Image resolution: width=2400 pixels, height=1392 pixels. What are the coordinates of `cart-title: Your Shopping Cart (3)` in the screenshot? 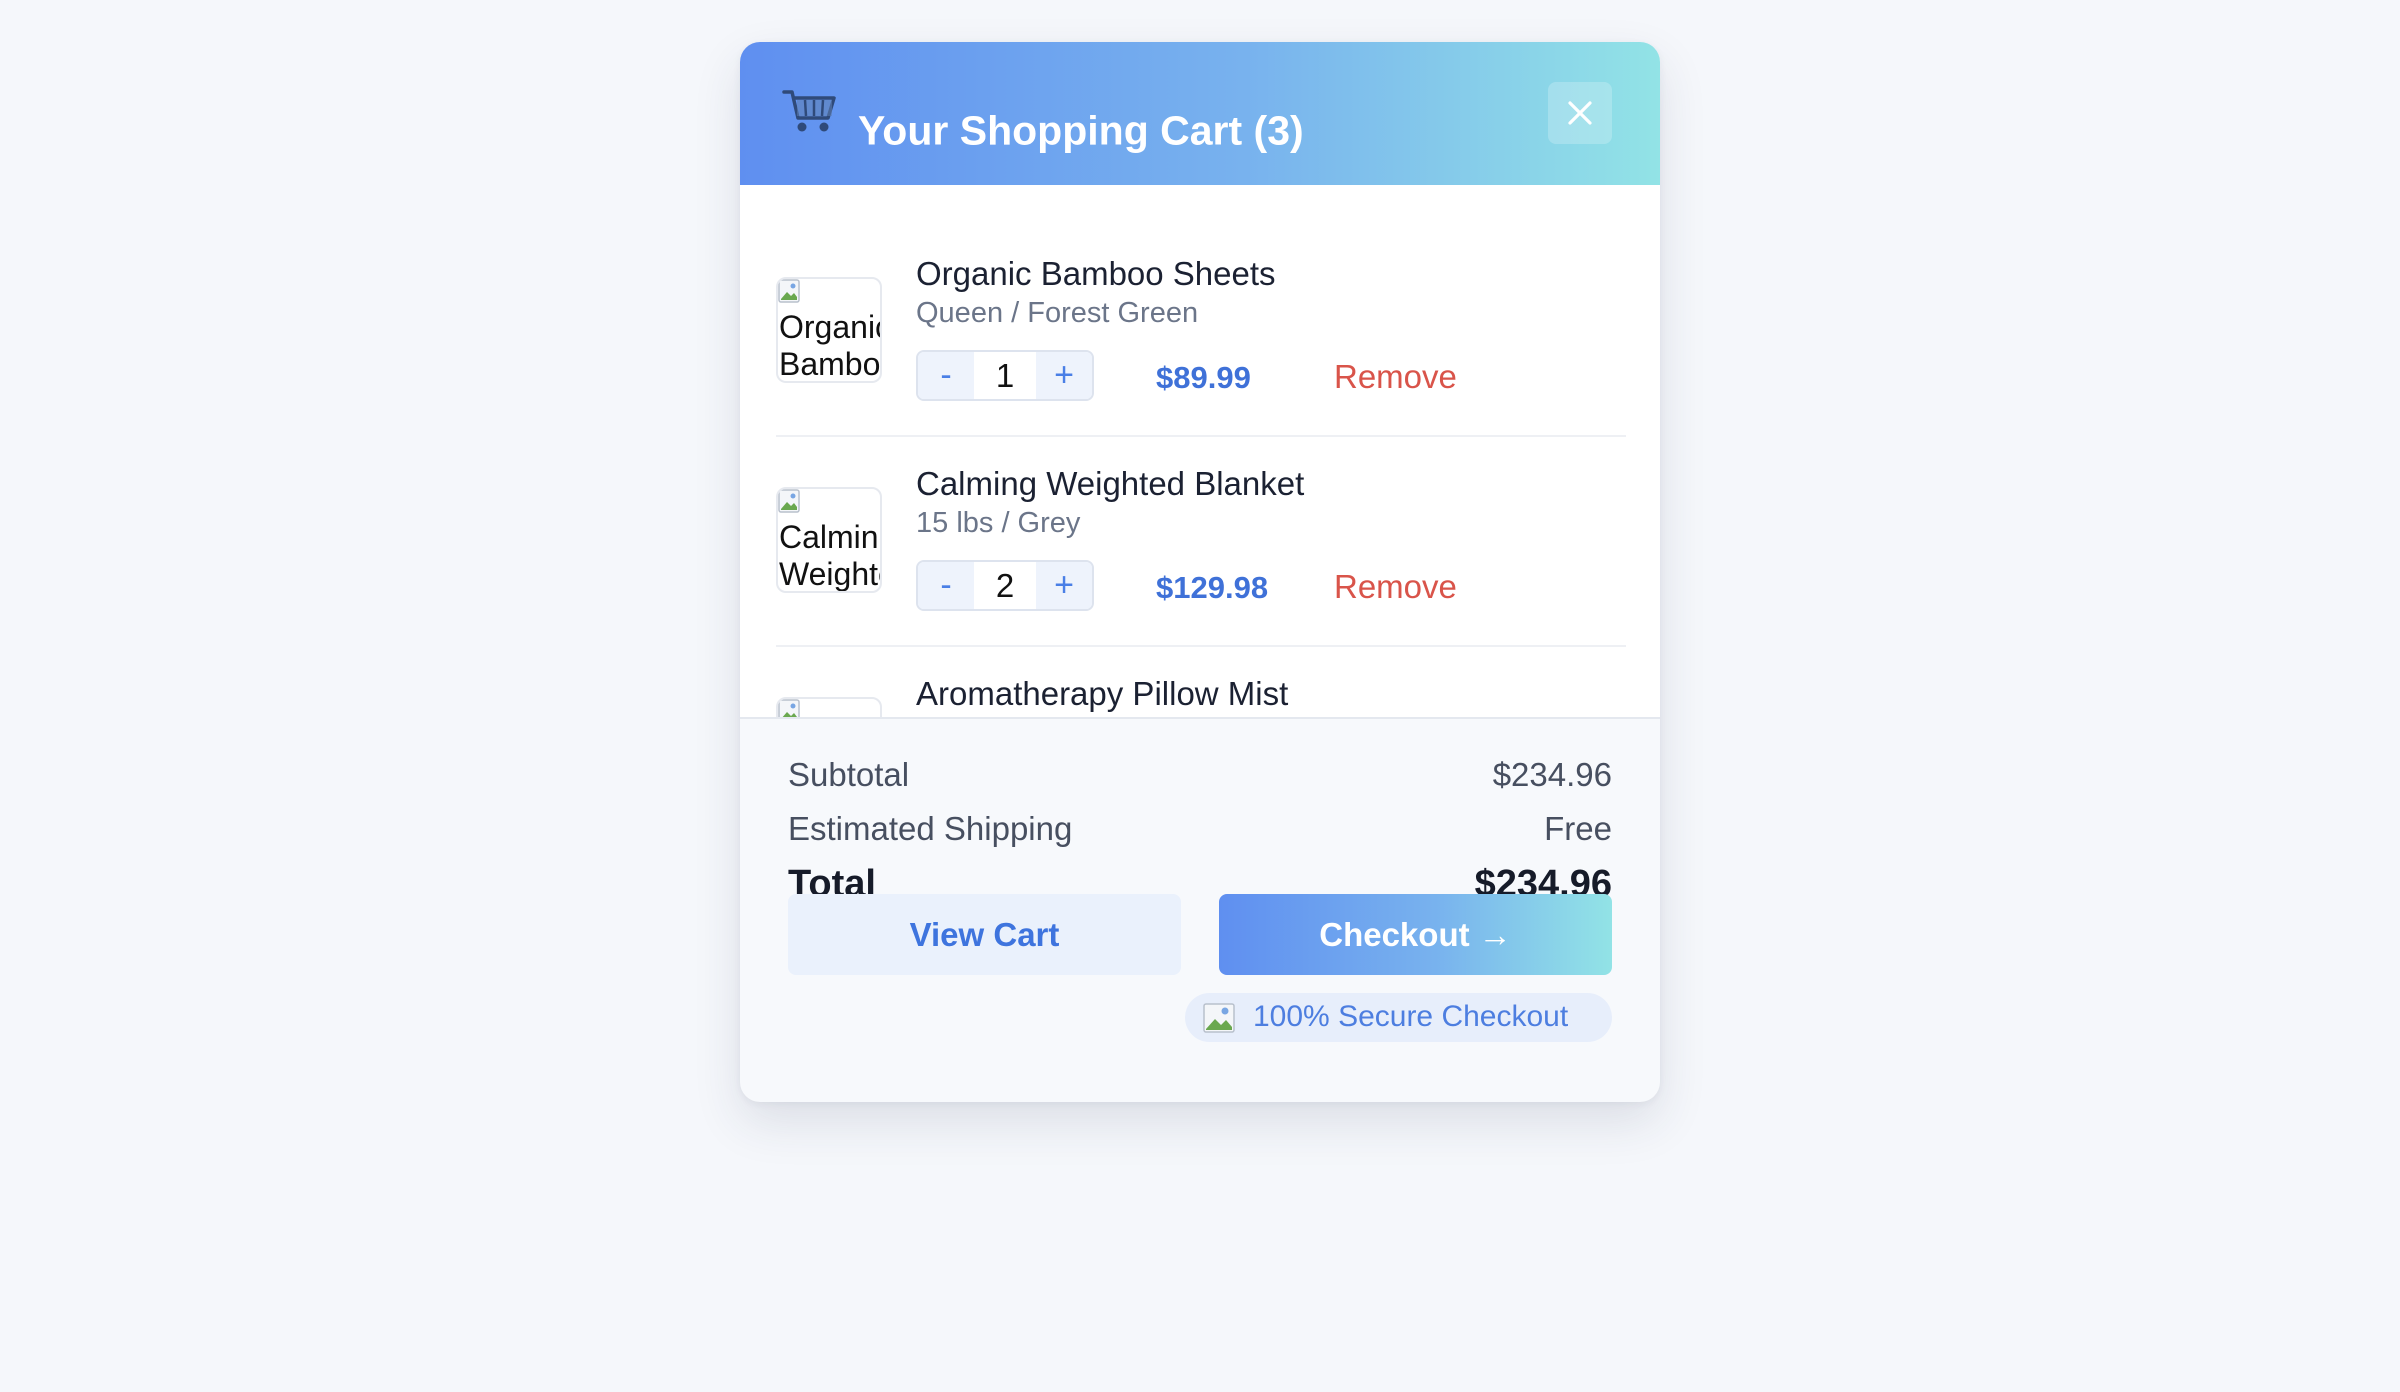 It's located at (1081, 130).